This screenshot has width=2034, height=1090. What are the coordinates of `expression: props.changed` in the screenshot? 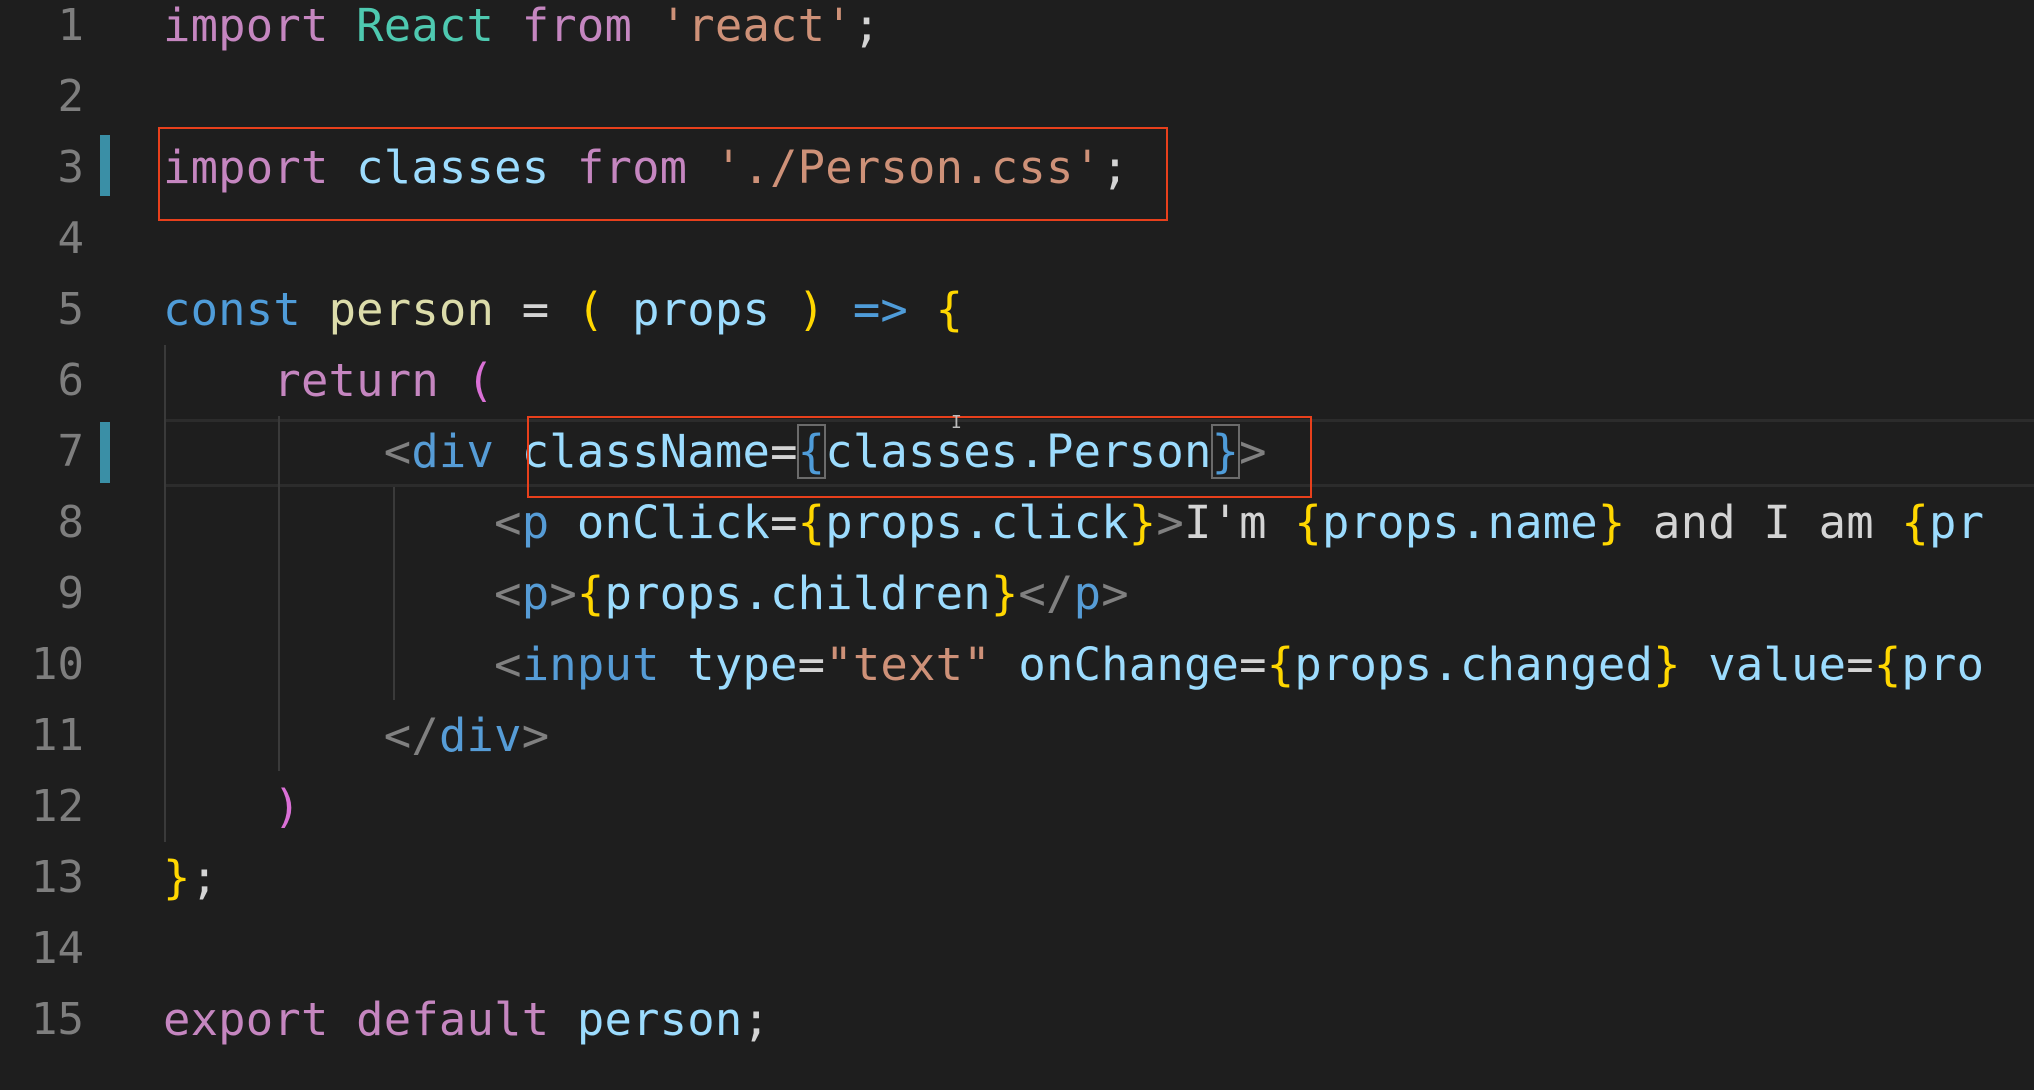 It's located at (1474, 664).